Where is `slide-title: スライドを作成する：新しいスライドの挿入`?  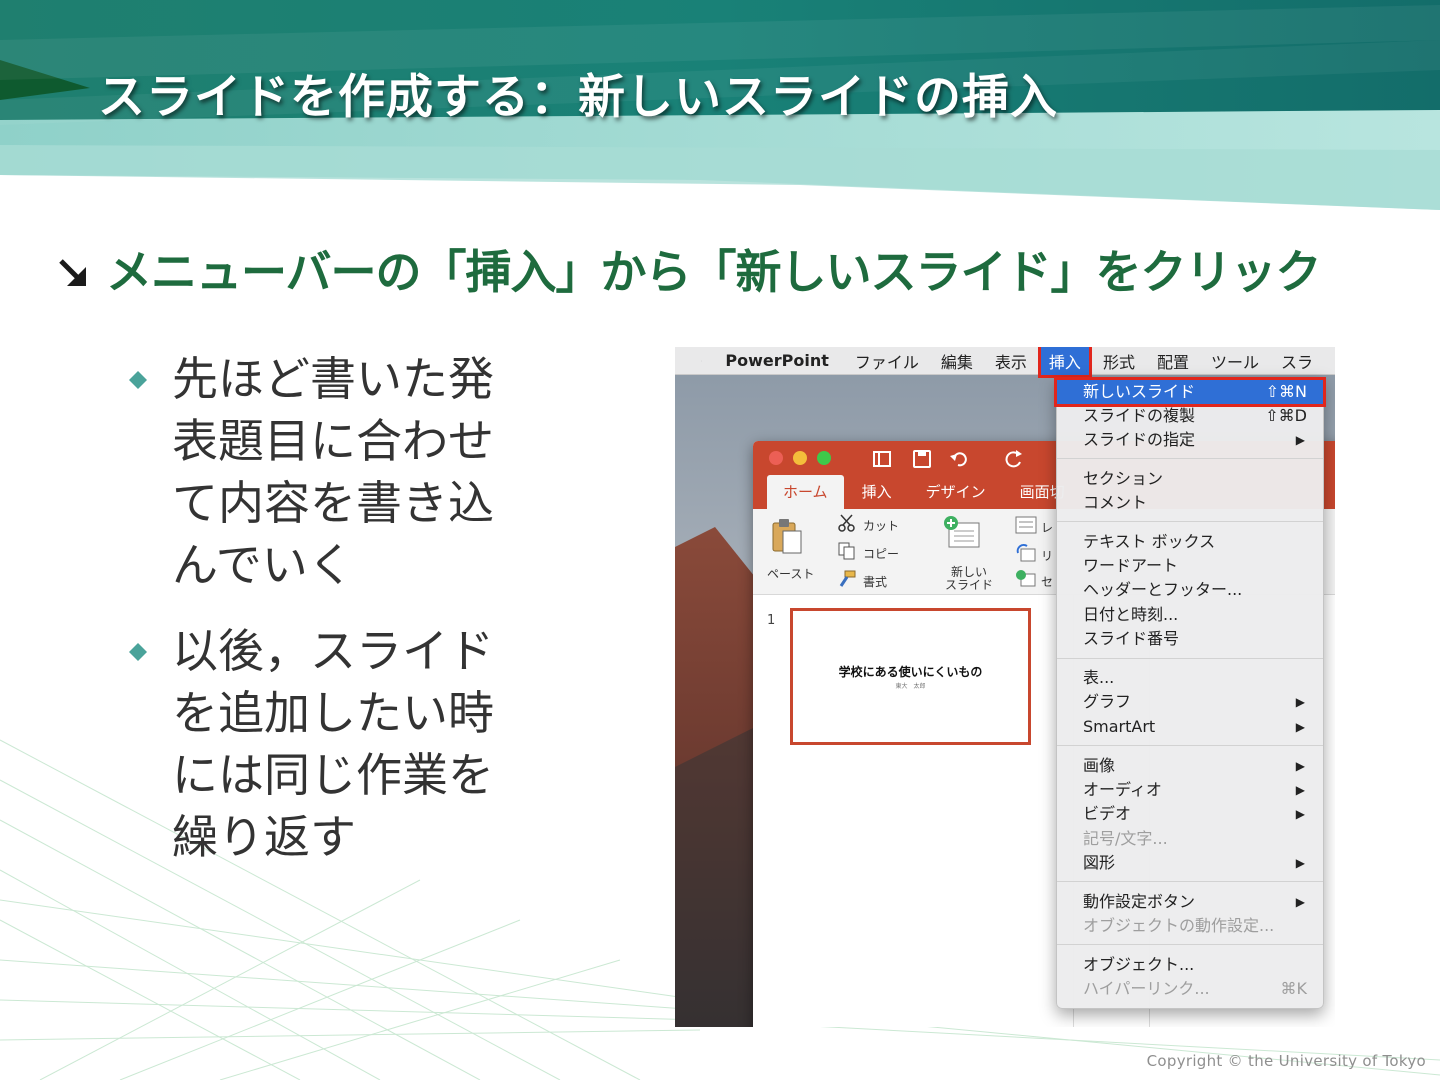 slide-title: スライドを作成する：新しいスライドの挿入 is located at coordinates (578, 97).